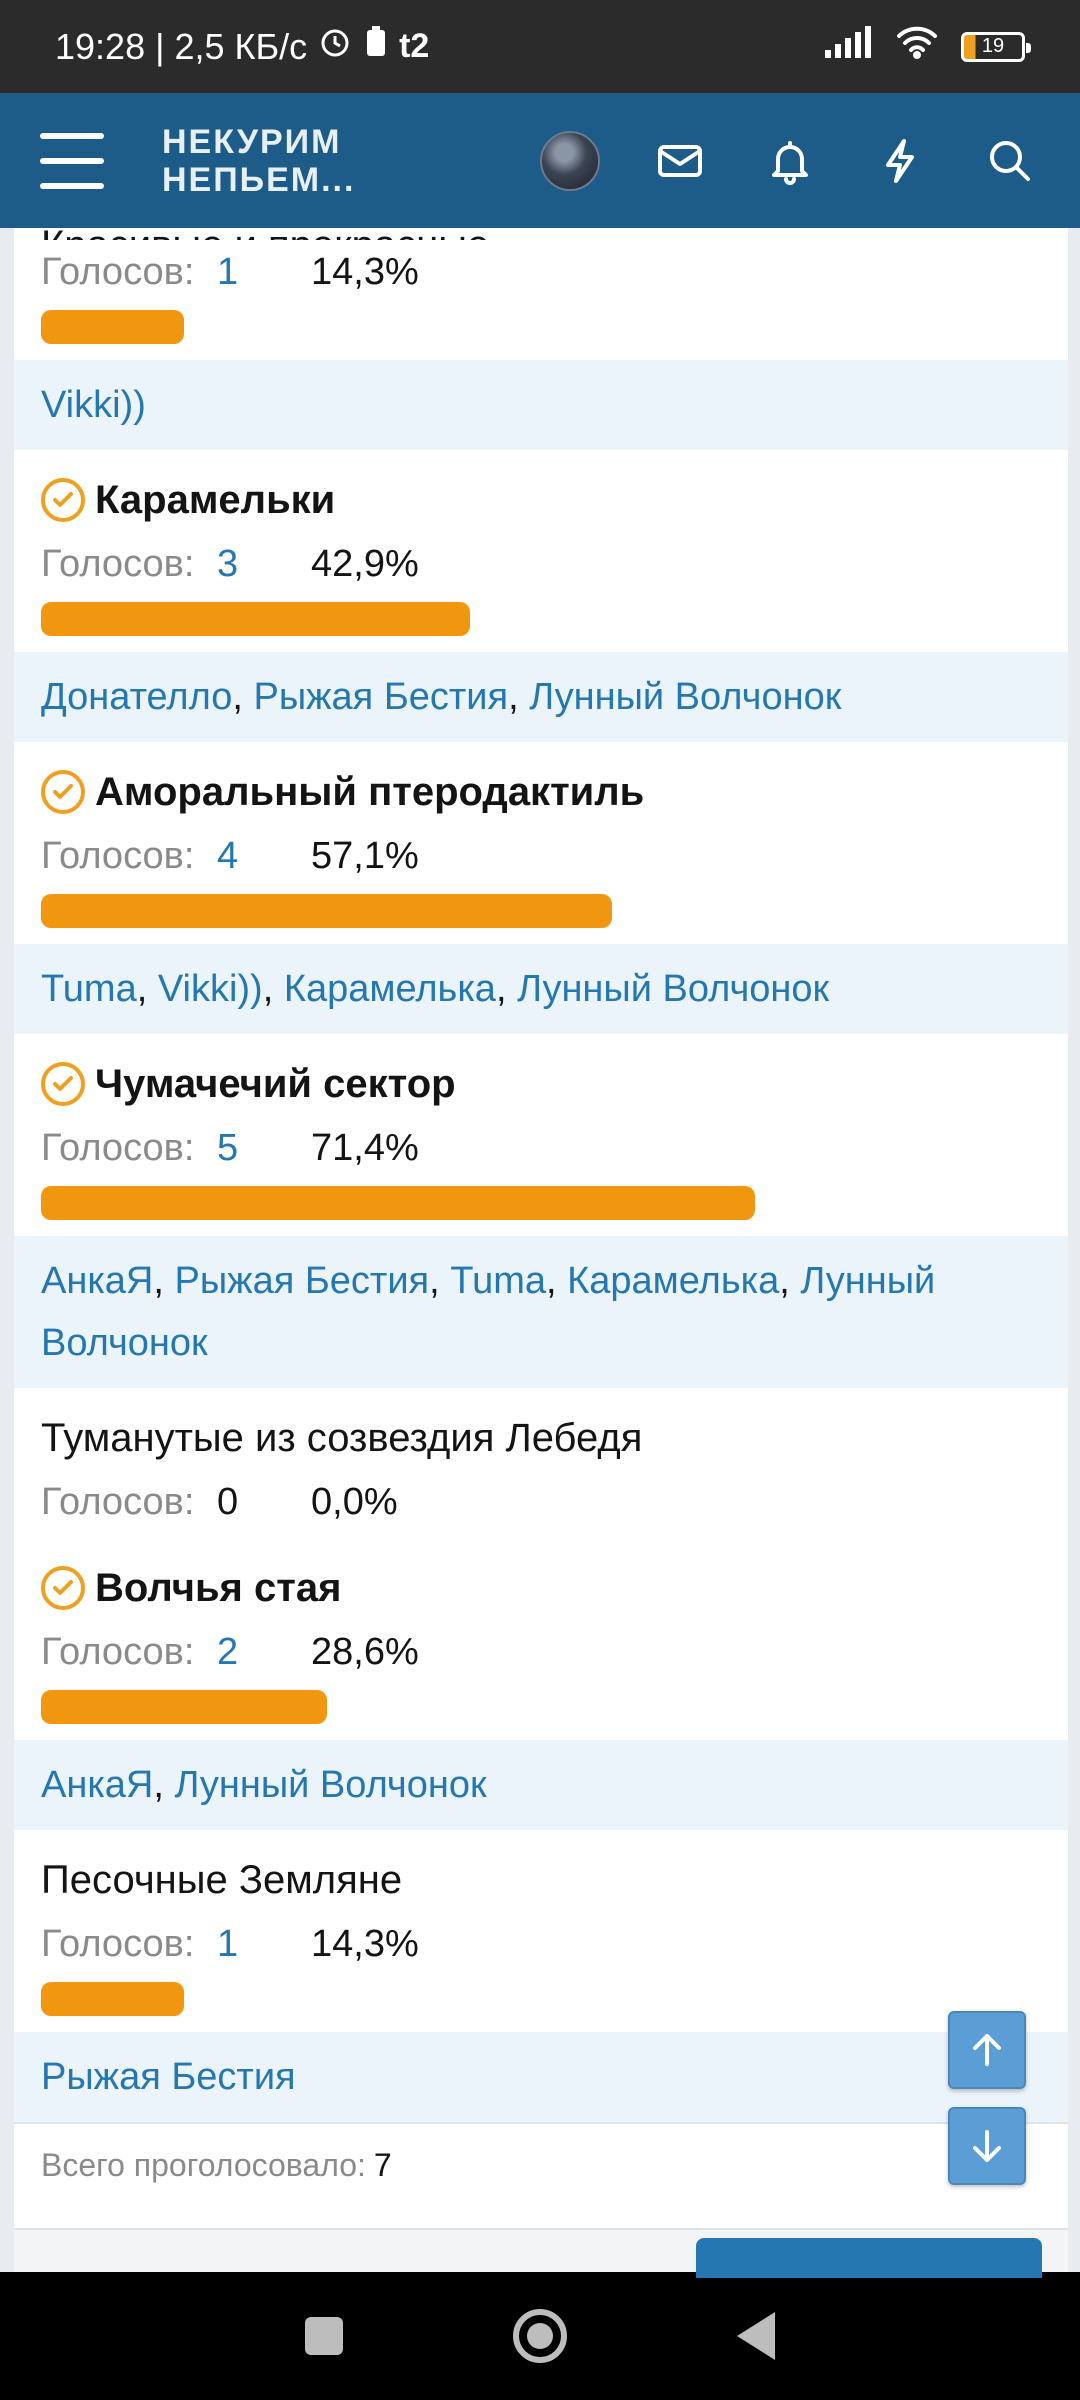 Image resolution: width=1080 pixels, height=2400 pixels. What do you see at coordinates (541, 1588) in the screenshot?
I see `option-title: Волчья стая` at bounding box center [541, 1588].